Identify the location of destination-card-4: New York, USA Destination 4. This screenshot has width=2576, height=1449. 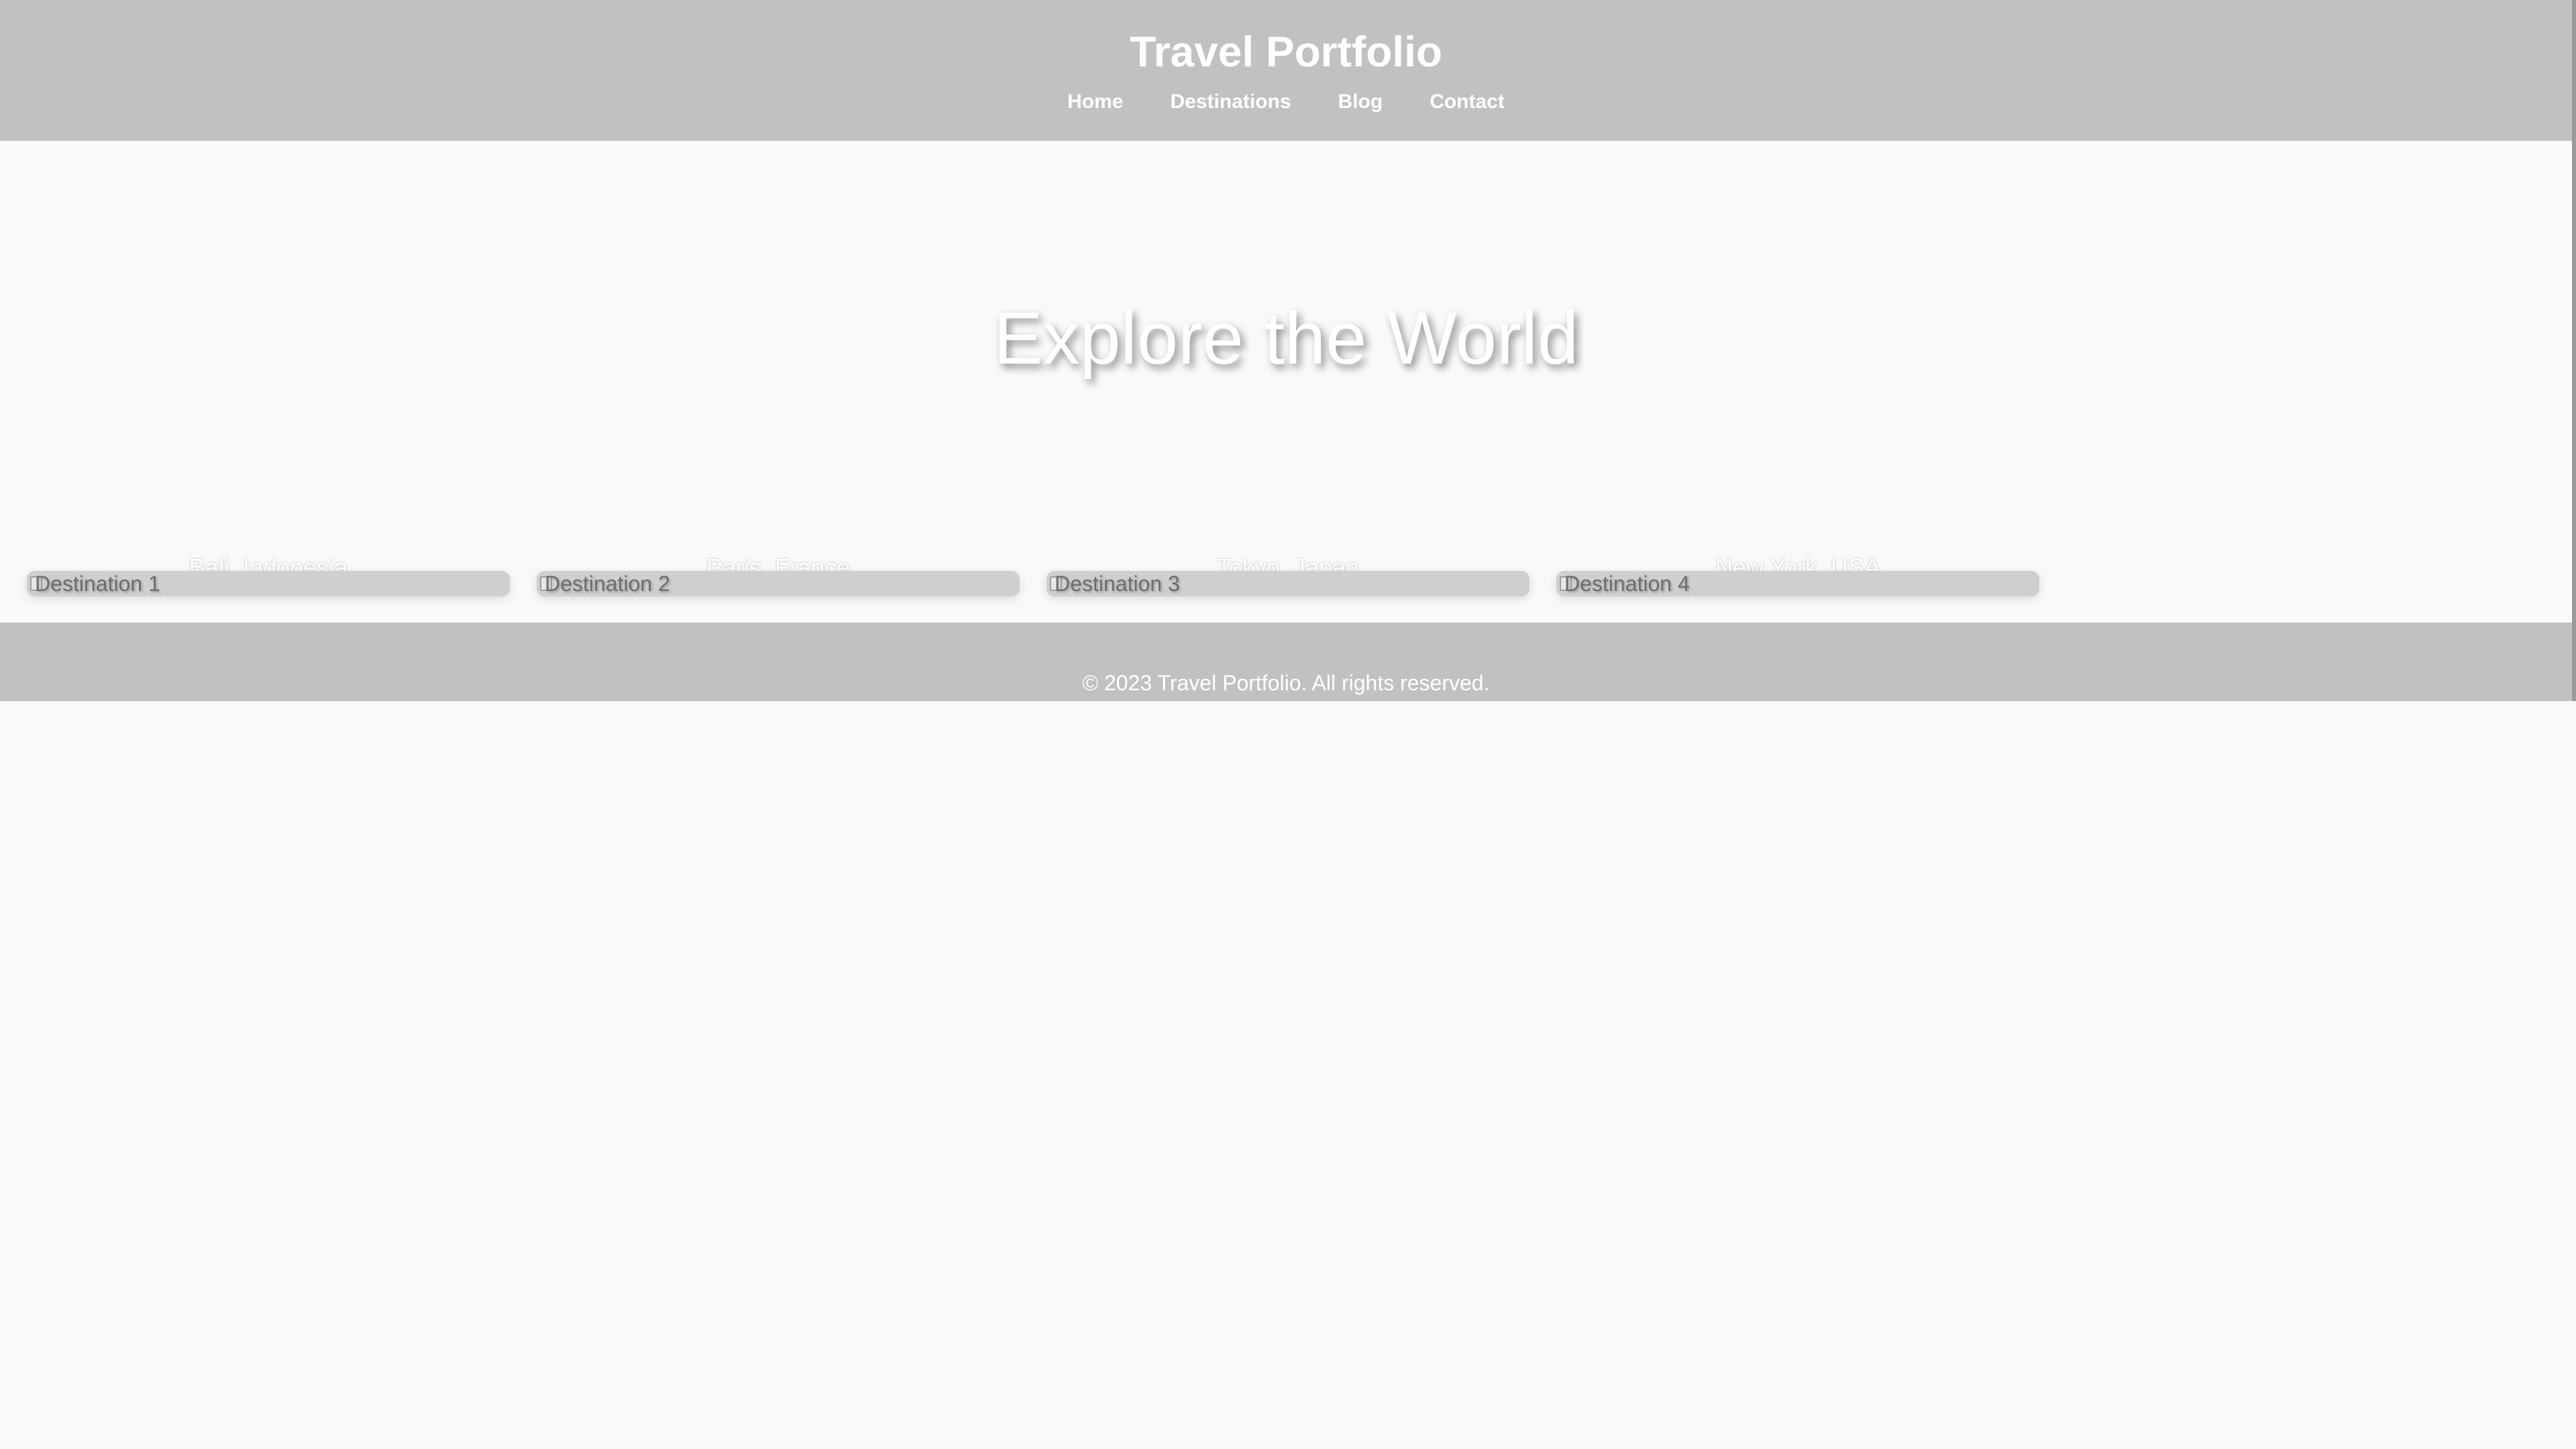
(1797, 560).